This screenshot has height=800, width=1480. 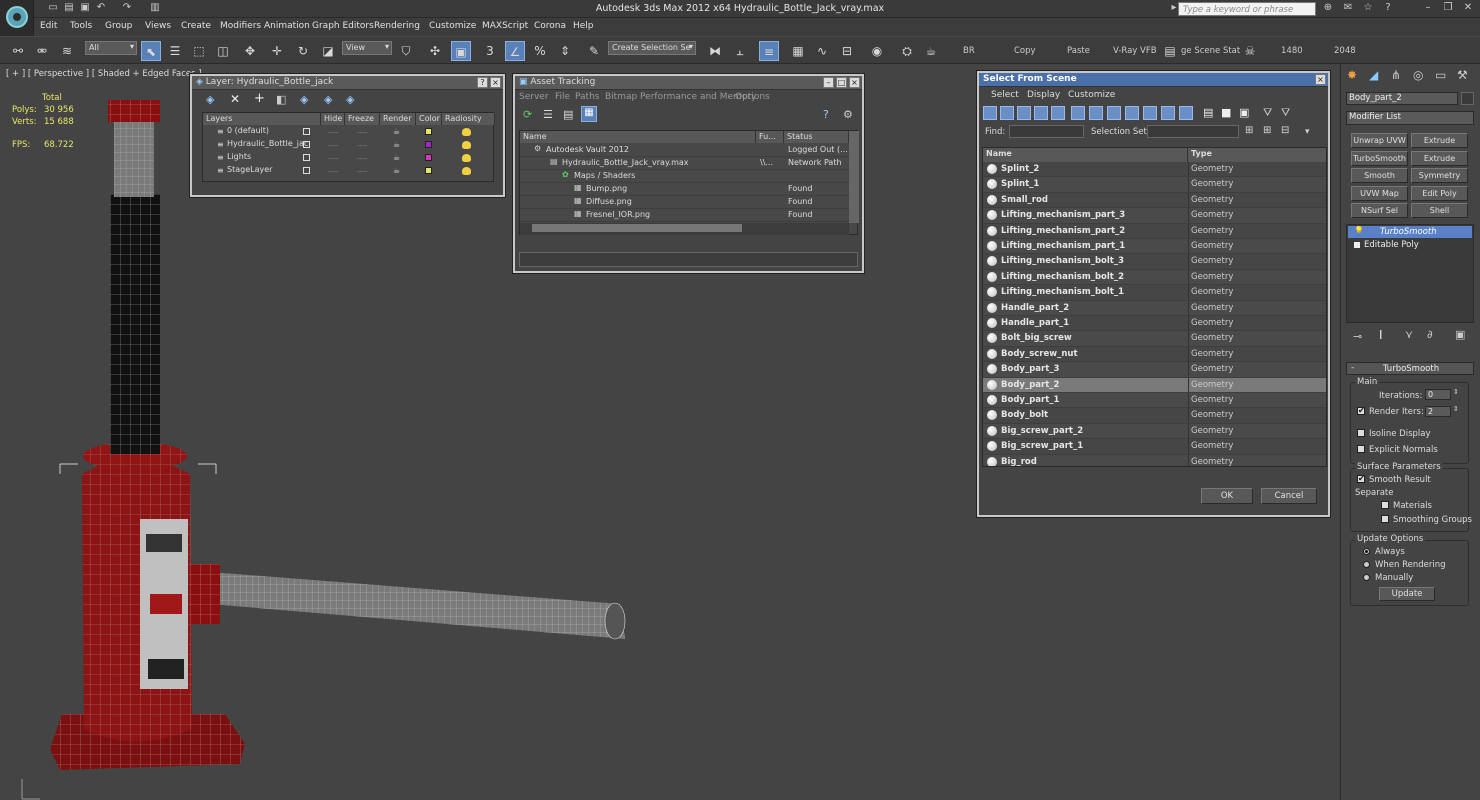 I want to click on object-row: Bolt_big_screw Geometry, so click(x=1154, y=339).